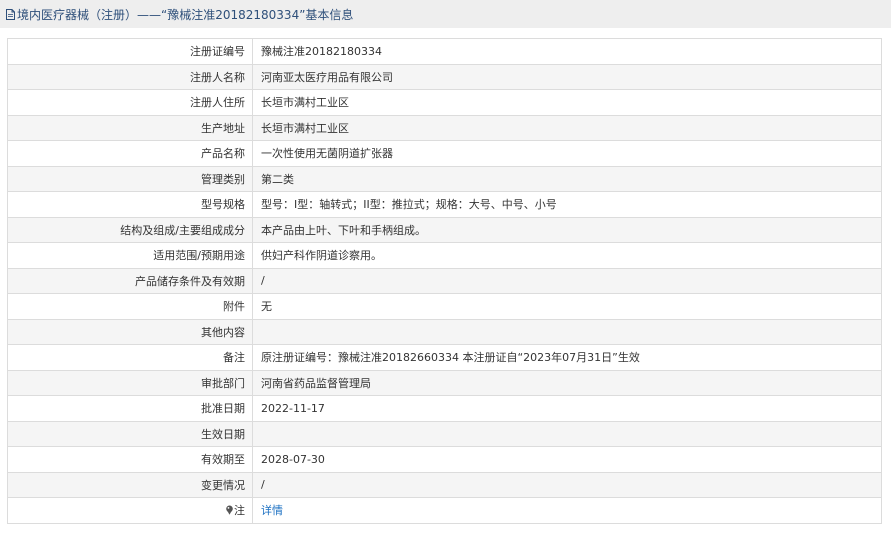  What do you see at coordinates (567, 229) in the screenshot?
I see `field-value: 本产品由上叶、下叶和手柄组成。` at bounding box center [567, 229].